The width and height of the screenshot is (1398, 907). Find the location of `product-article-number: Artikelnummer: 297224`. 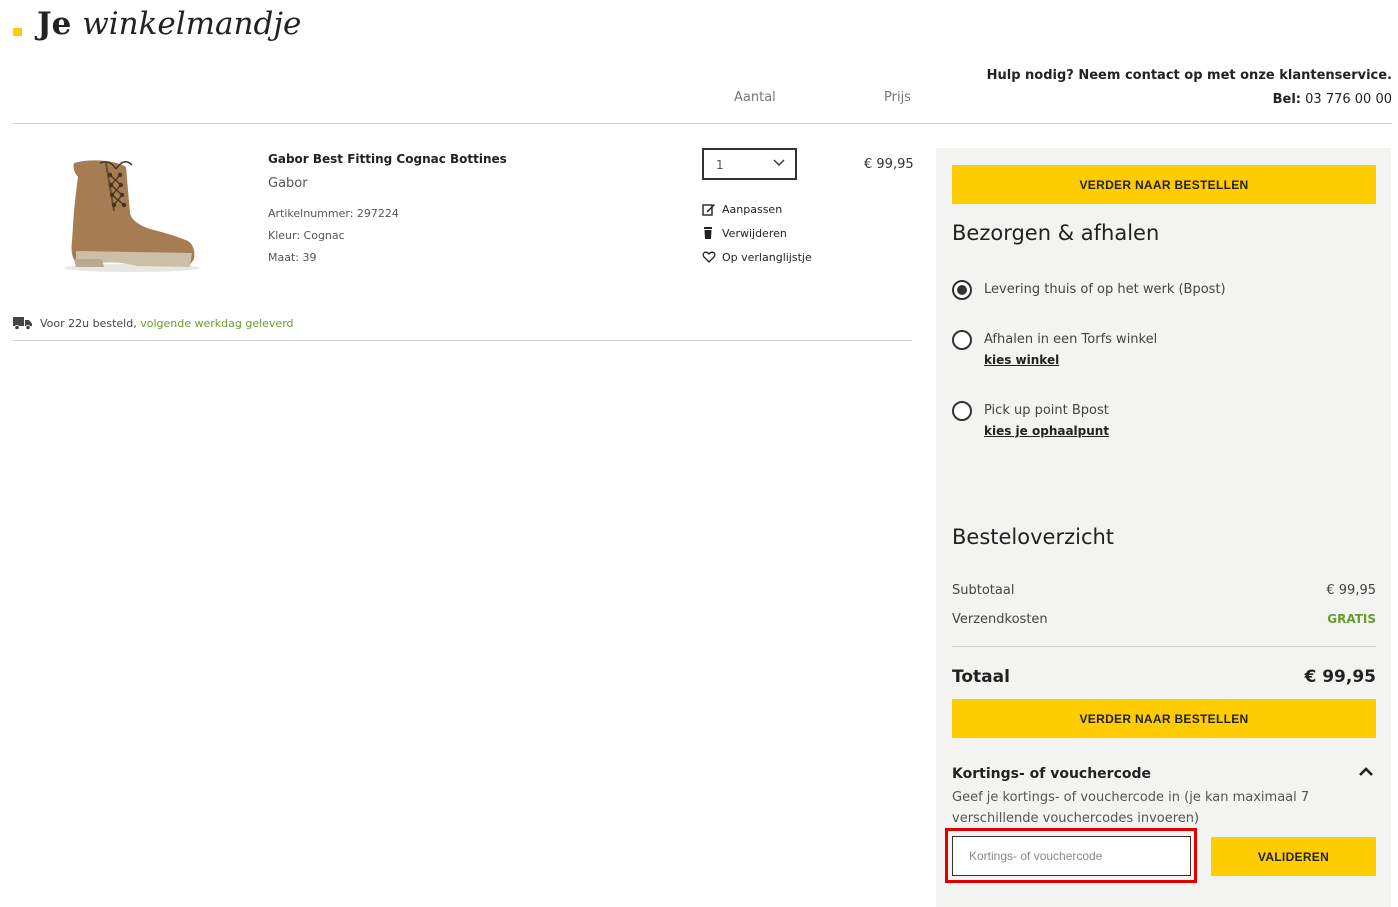

product-article-number: Artikelnummer: 297224 is located at coordinates (333, 213).